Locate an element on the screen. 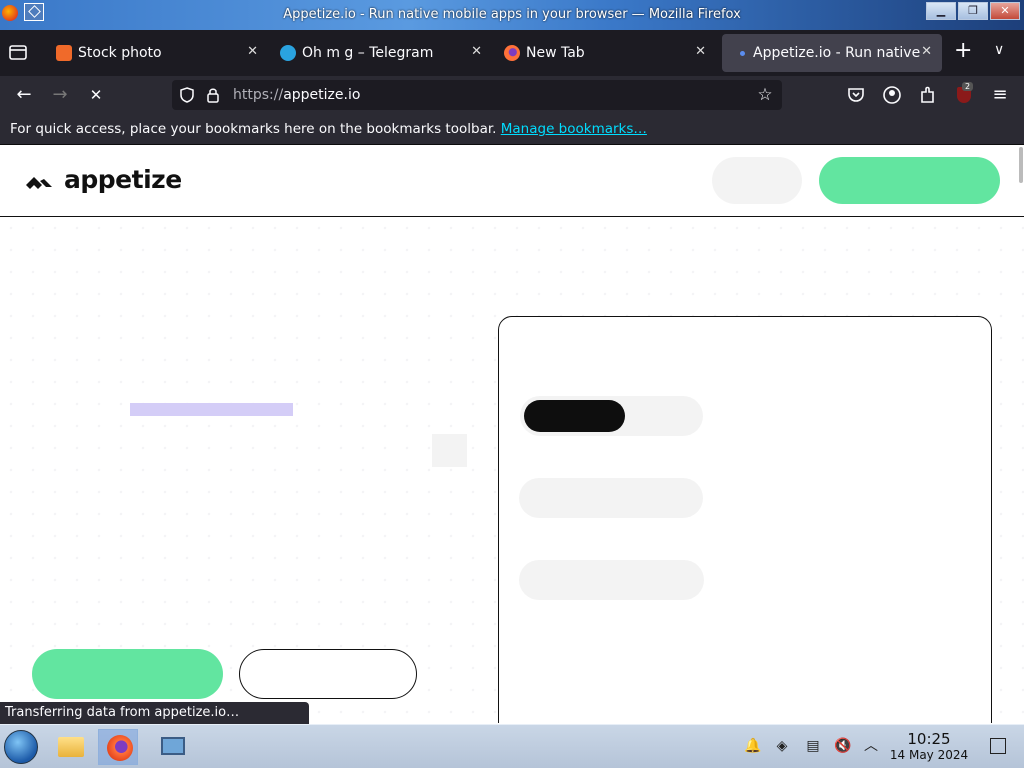 The image size is (1024, 768). monitor-icon is located at coordinates (173, 746).